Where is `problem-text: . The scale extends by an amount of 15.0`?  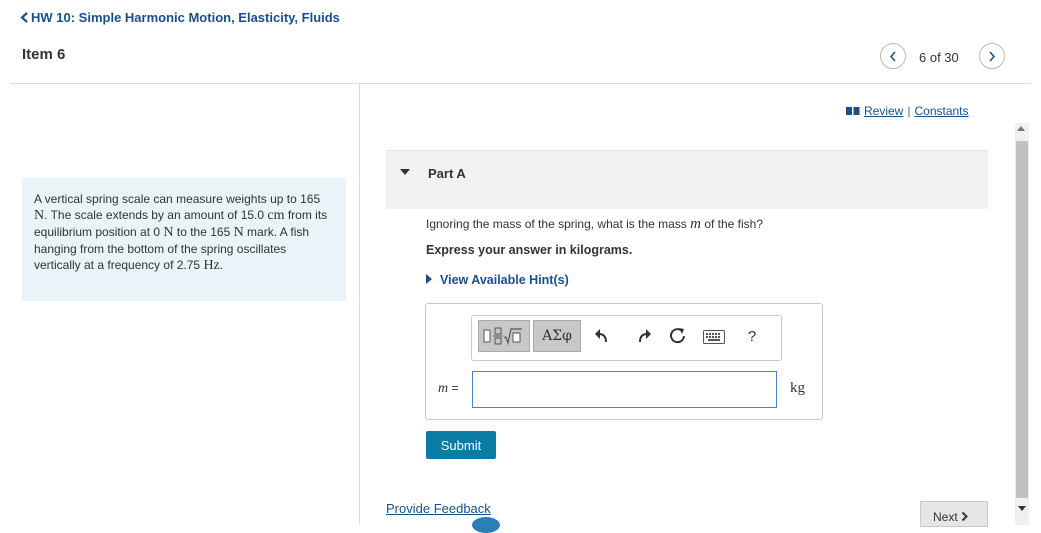 problem-text: . The scale extends by an amount of 15.0 is located at coordinates (156, 215).